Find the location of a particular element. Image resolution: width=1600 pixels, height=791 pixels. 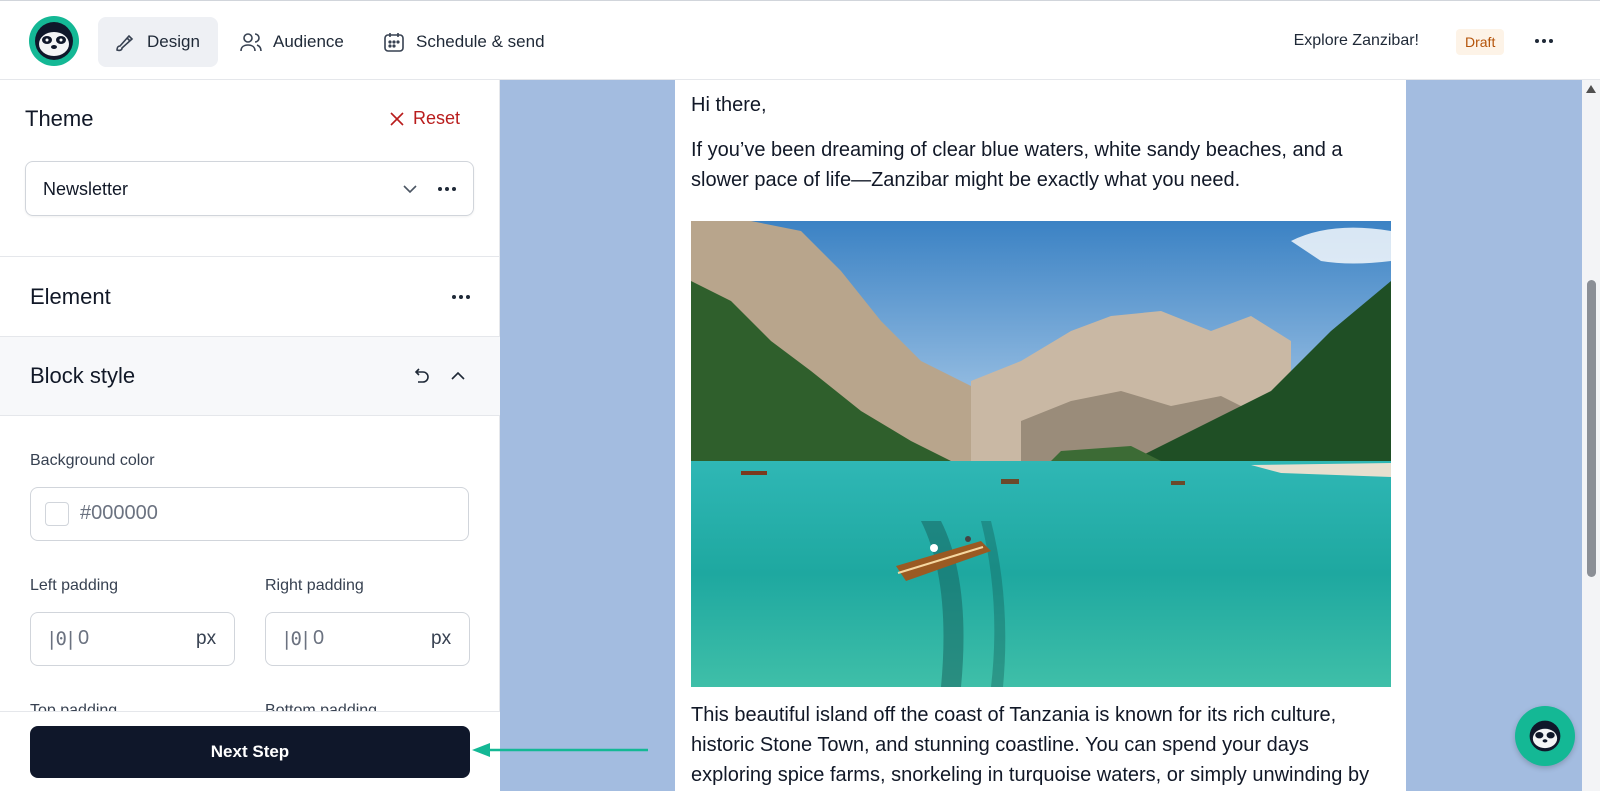

undo-icon is located at coordinates (421, 376).